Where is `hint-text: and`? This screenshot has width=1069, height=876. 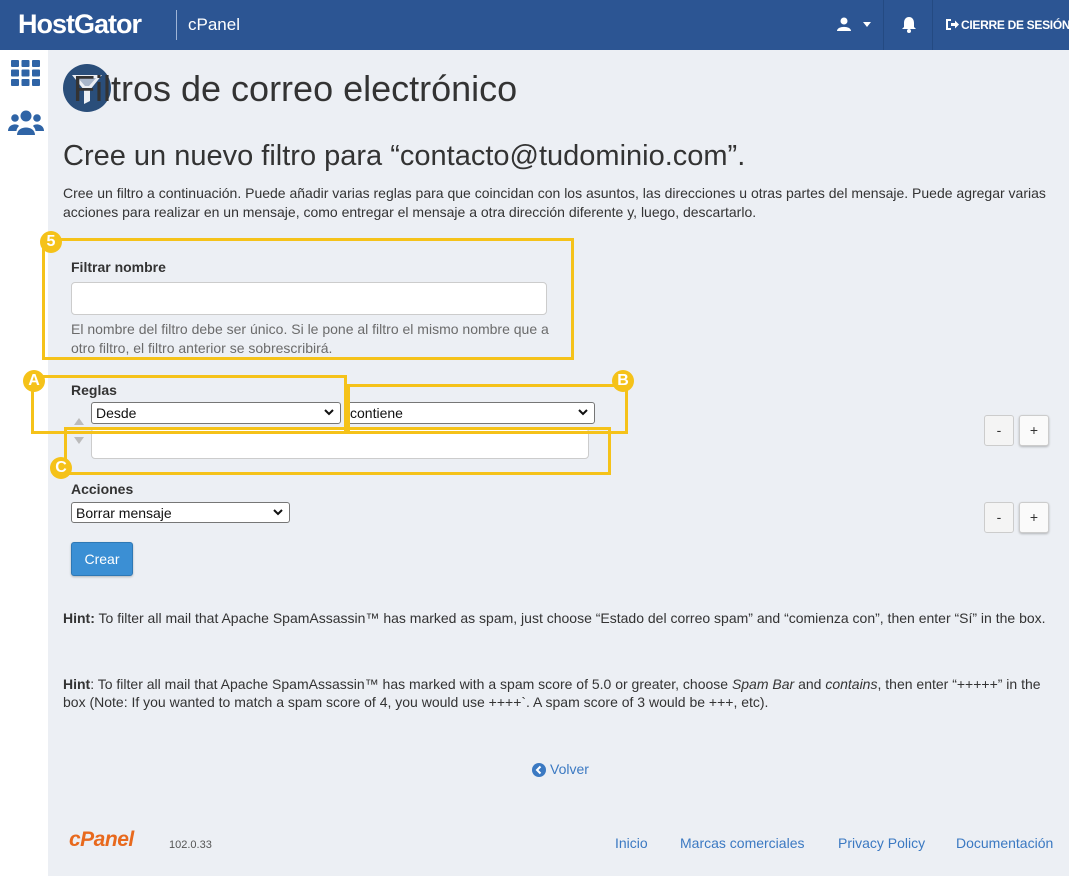
hint-text: and is located at coordinates (810, 684).